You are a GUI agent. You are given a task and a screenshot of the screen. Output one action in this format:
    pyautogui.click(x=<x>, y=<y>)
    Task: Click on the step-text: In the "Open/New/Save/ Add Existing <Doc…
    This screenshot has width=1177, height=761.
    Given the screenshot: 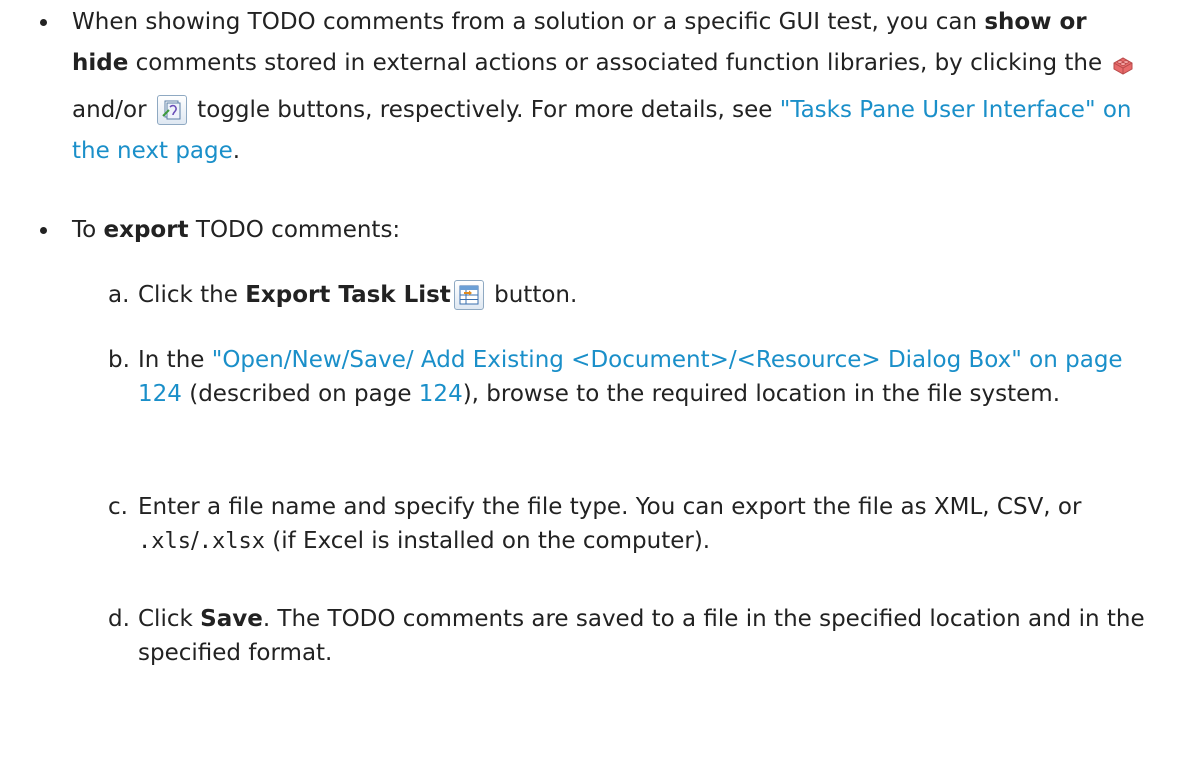 What is the action you would take?
    pyautogui.click(x=643, y=377)
    